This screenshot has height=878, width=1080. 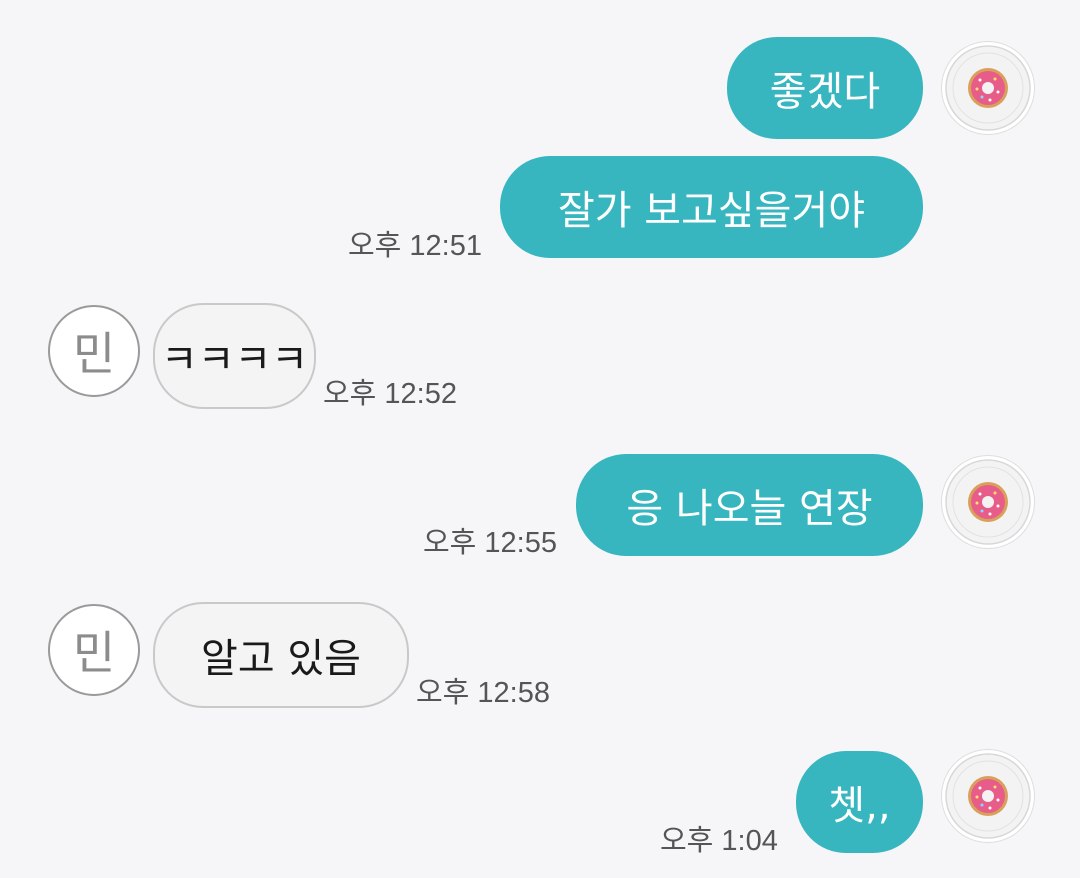 What do you see at coordinates (234, 360) in the screenshot?
I see `message-text: ㅋㅋㅋㅋ` at bounding box center [234, 360].